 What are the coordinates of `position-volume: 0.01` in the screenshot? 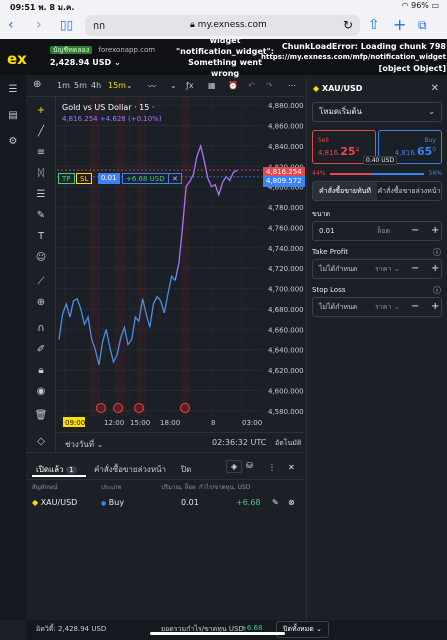 It's located at (109, 178).